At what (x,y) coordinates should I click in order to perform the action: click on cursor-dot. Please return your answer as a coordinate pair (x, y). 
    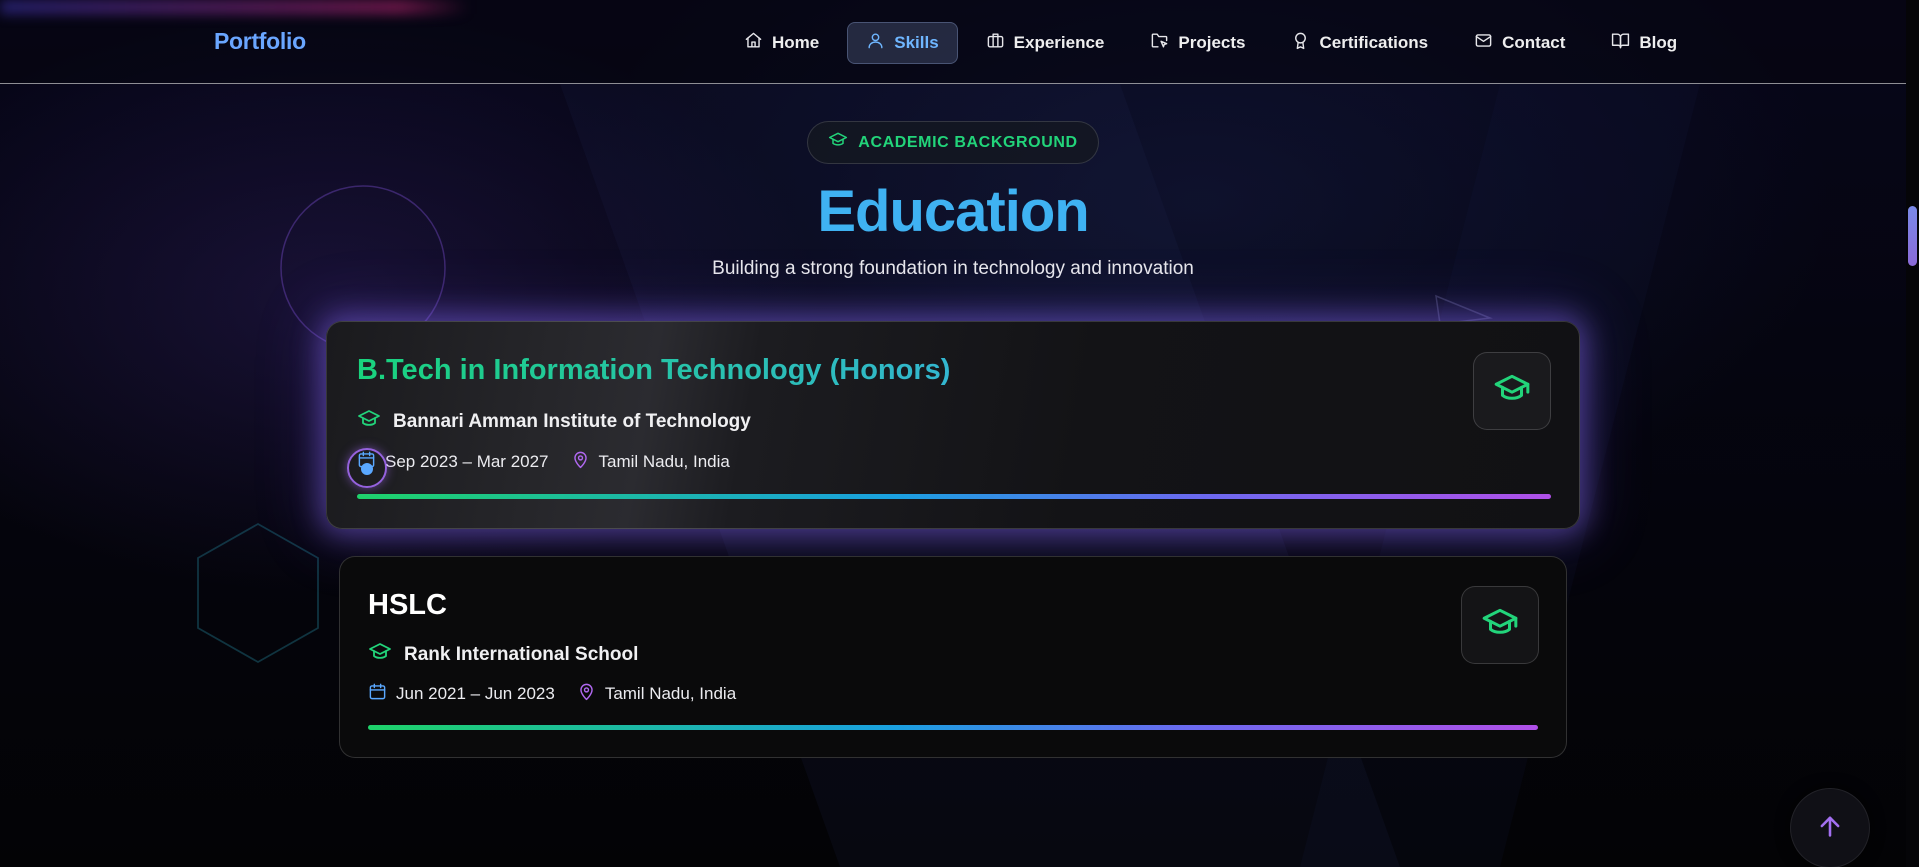
    Looking at the image, I should click on (367, 469).